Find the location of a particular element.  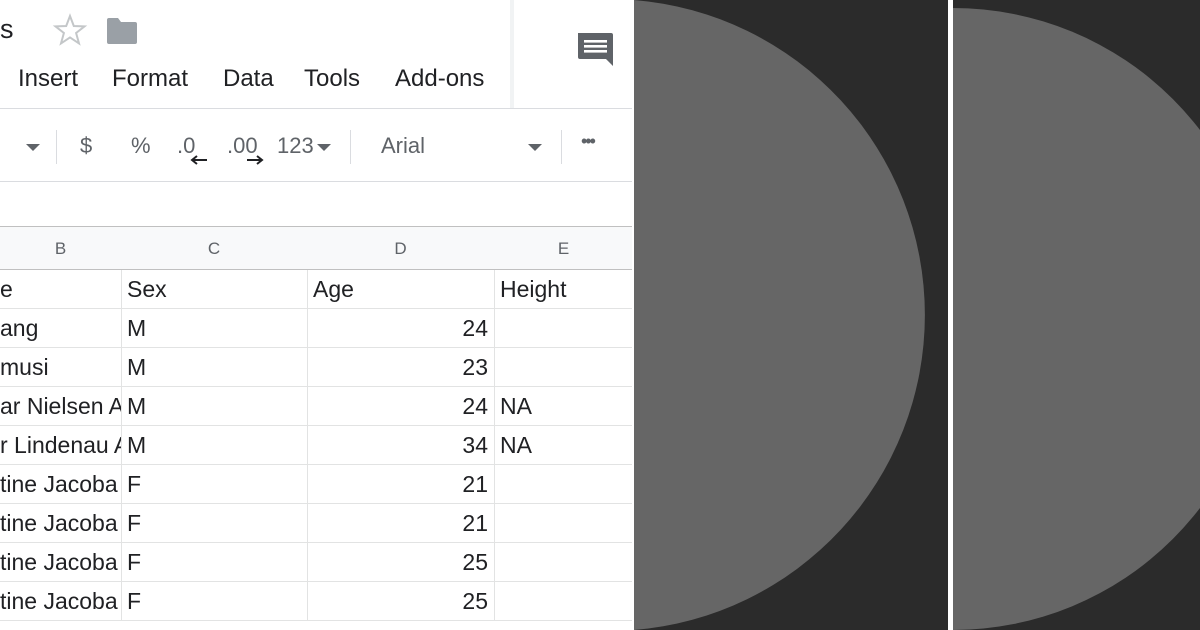

percent-format-button: % is located at coordinates (141, 146).